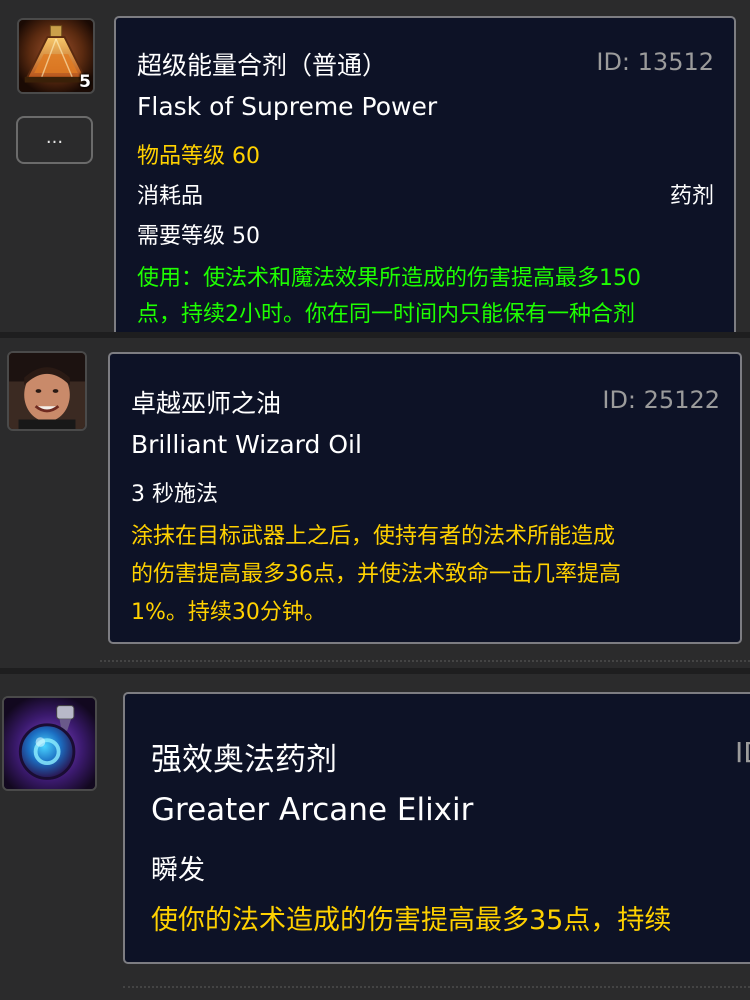 This screenshot has height=1000, width=750. What do you see at coordinates (312, 810) in the screenshot?
I see `item-name-en: Greater Arcane Elixir` at bounding box center [312, 810].